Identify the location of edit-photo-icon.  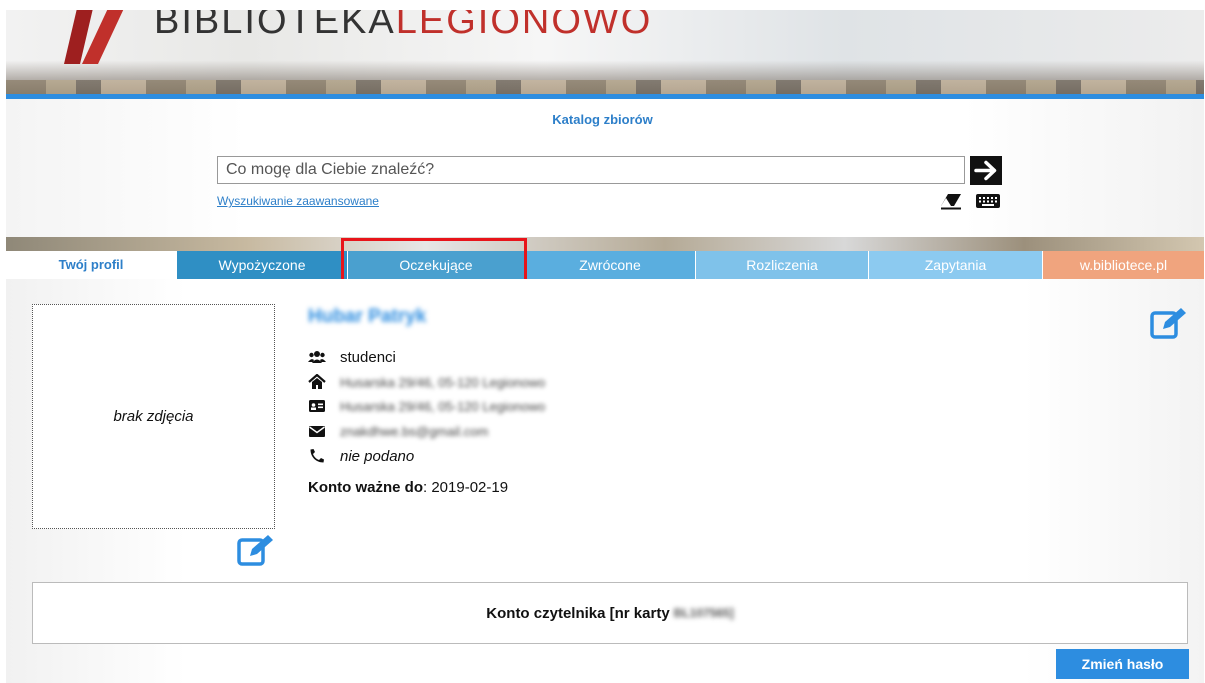
(256, 550).